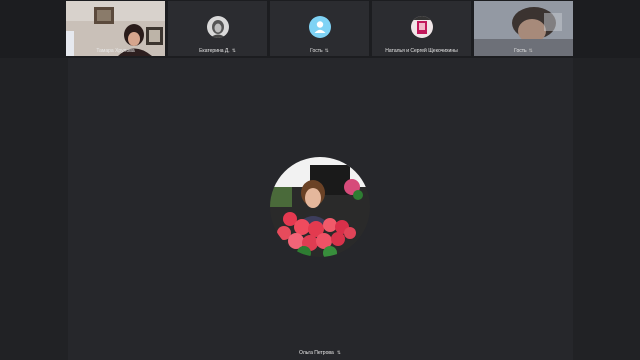 This screenshot has height=360, width=640. I want to click on participant-name-label: Наталья и Сергей Щекочихины, so click(421, 51).